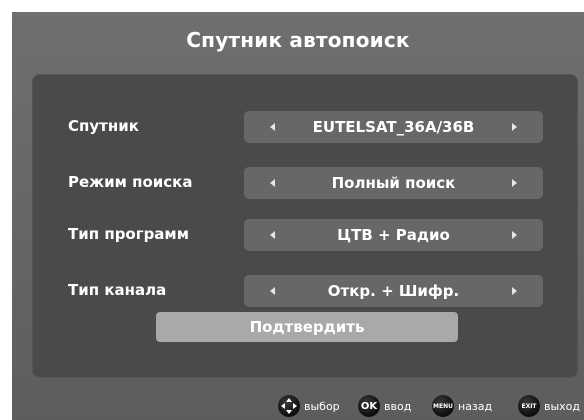  Describe the element at coordinates (562, 406) in the screenshot. I see `hint-exit-text: выход` at that location.